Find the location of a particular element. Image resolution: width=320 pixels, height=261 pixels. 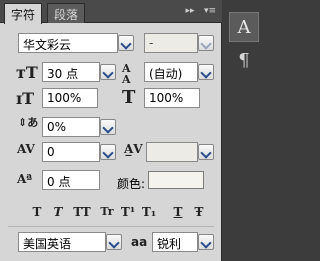

kerning-field: 0 is located at coordinates (71, 152).